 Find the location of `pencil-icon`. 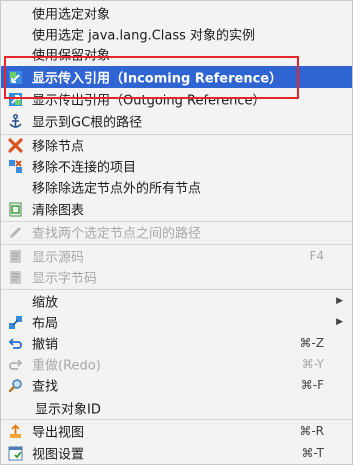

pencil-icon is located at coordinates (15, 232).